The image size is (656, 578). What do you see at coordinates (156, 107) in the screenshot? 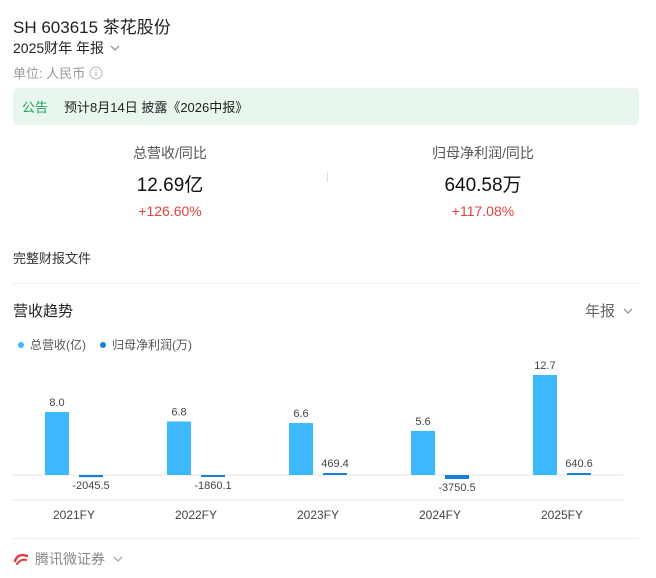
I see `announcement-text: 预计8月14日 披露《2026中报》` at bounding box center [156, 107].